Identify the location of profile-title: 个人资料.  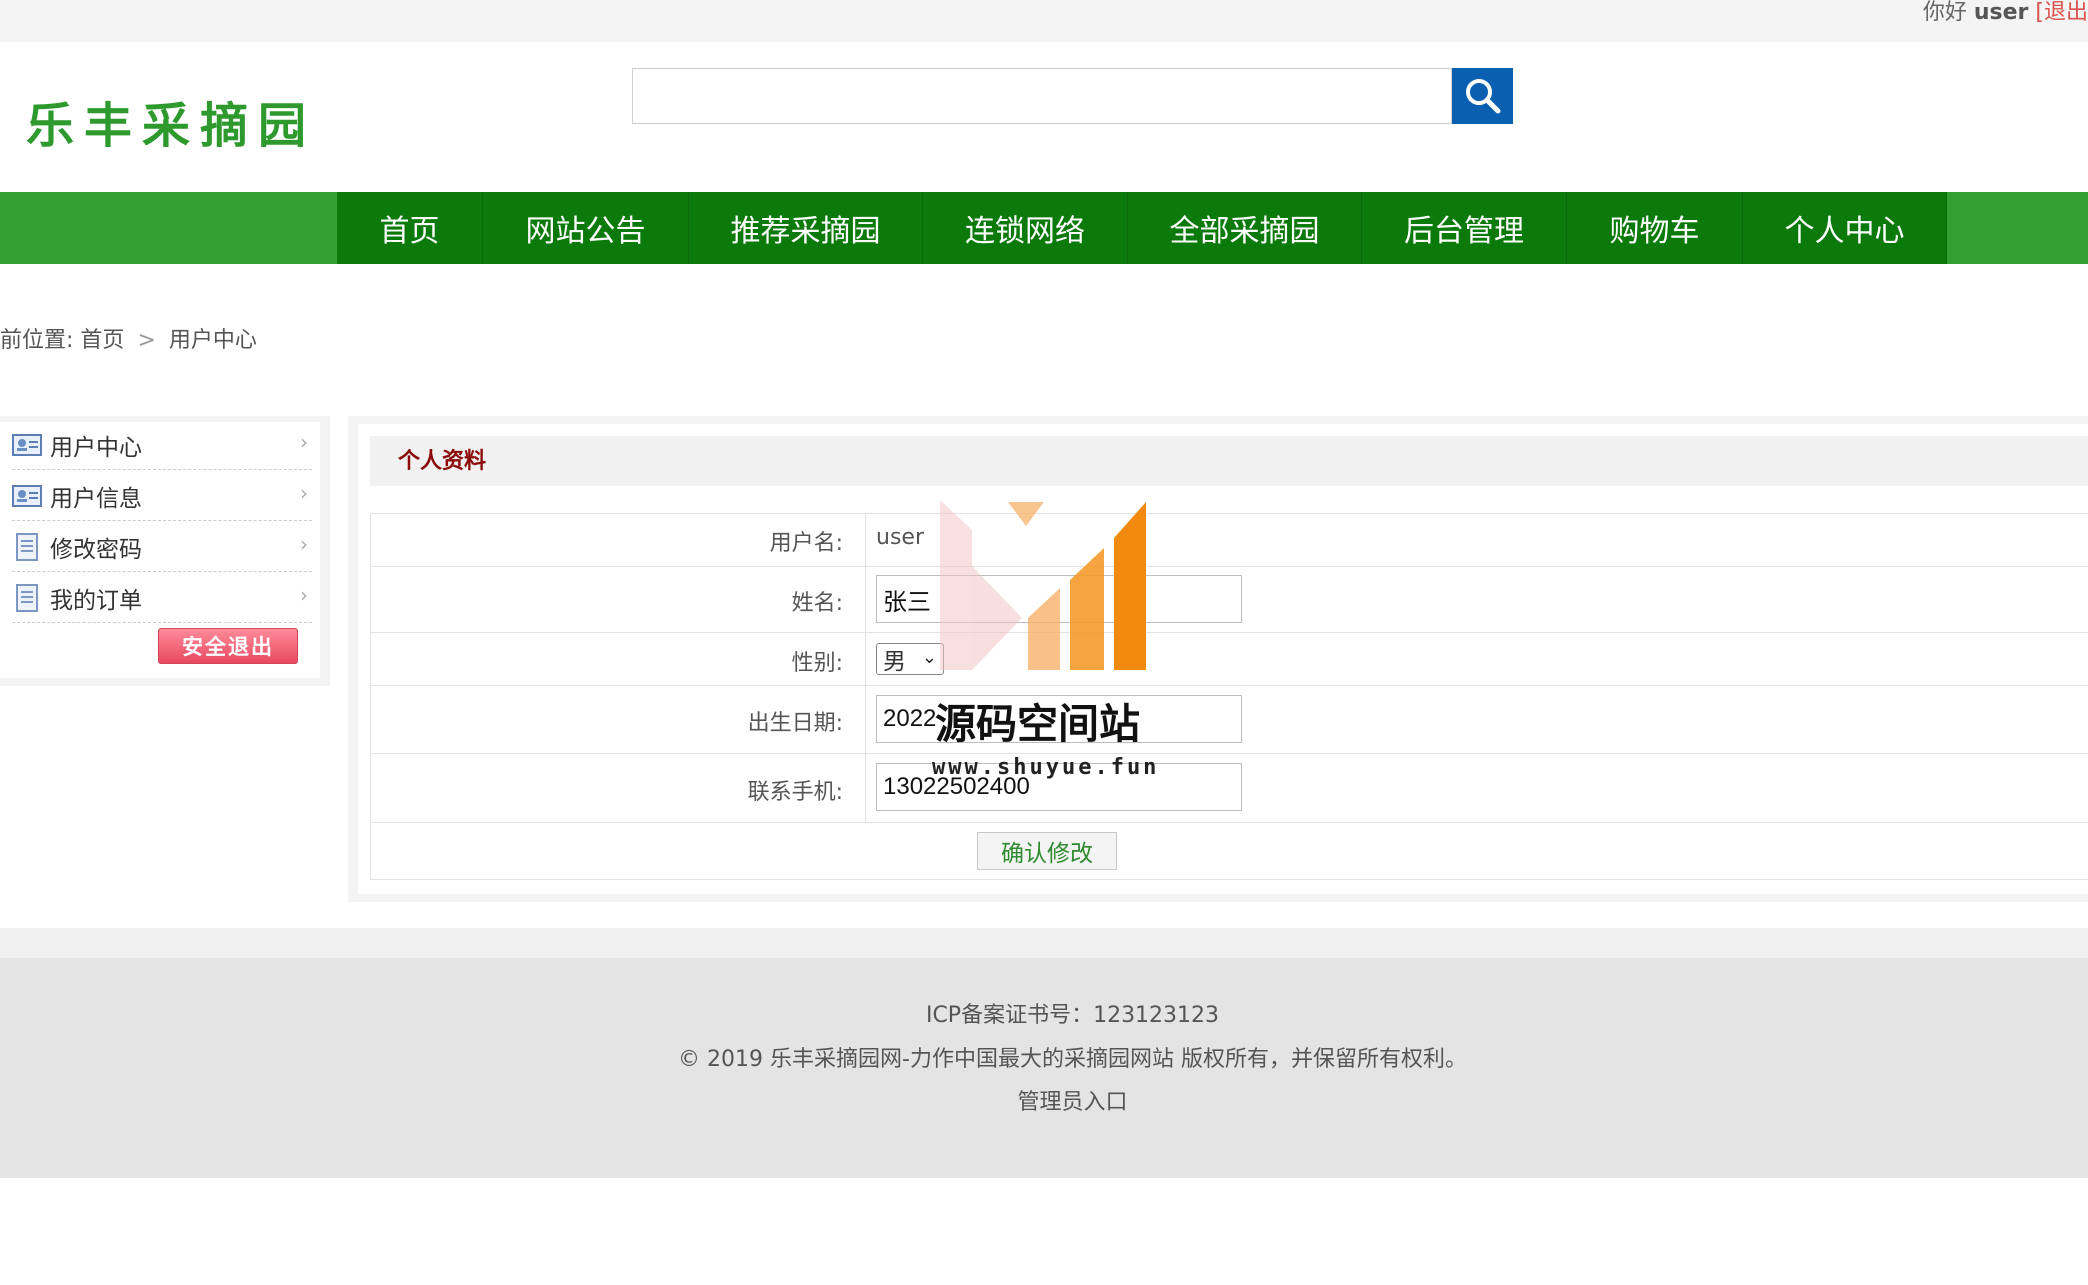
(442, 461).